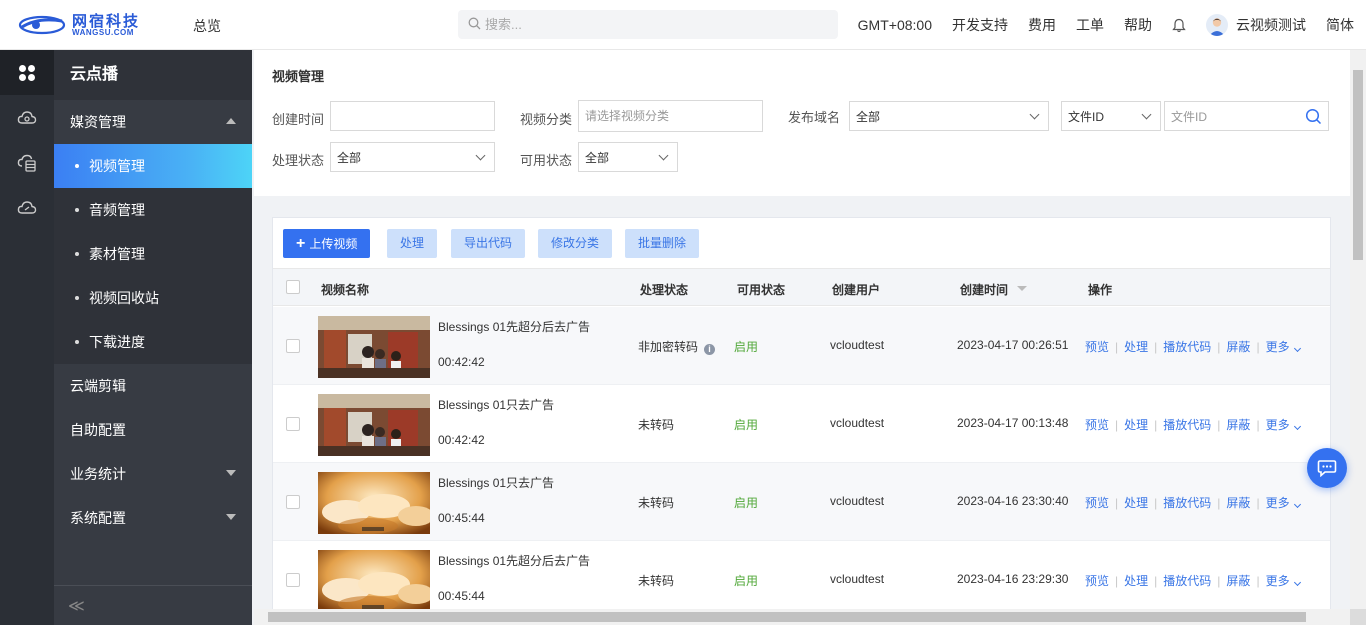 The image size is (1366, 625). Describe the element at coordinates (1358, 330) in the screenshot. I see `vertical-scrollbar` at that location.